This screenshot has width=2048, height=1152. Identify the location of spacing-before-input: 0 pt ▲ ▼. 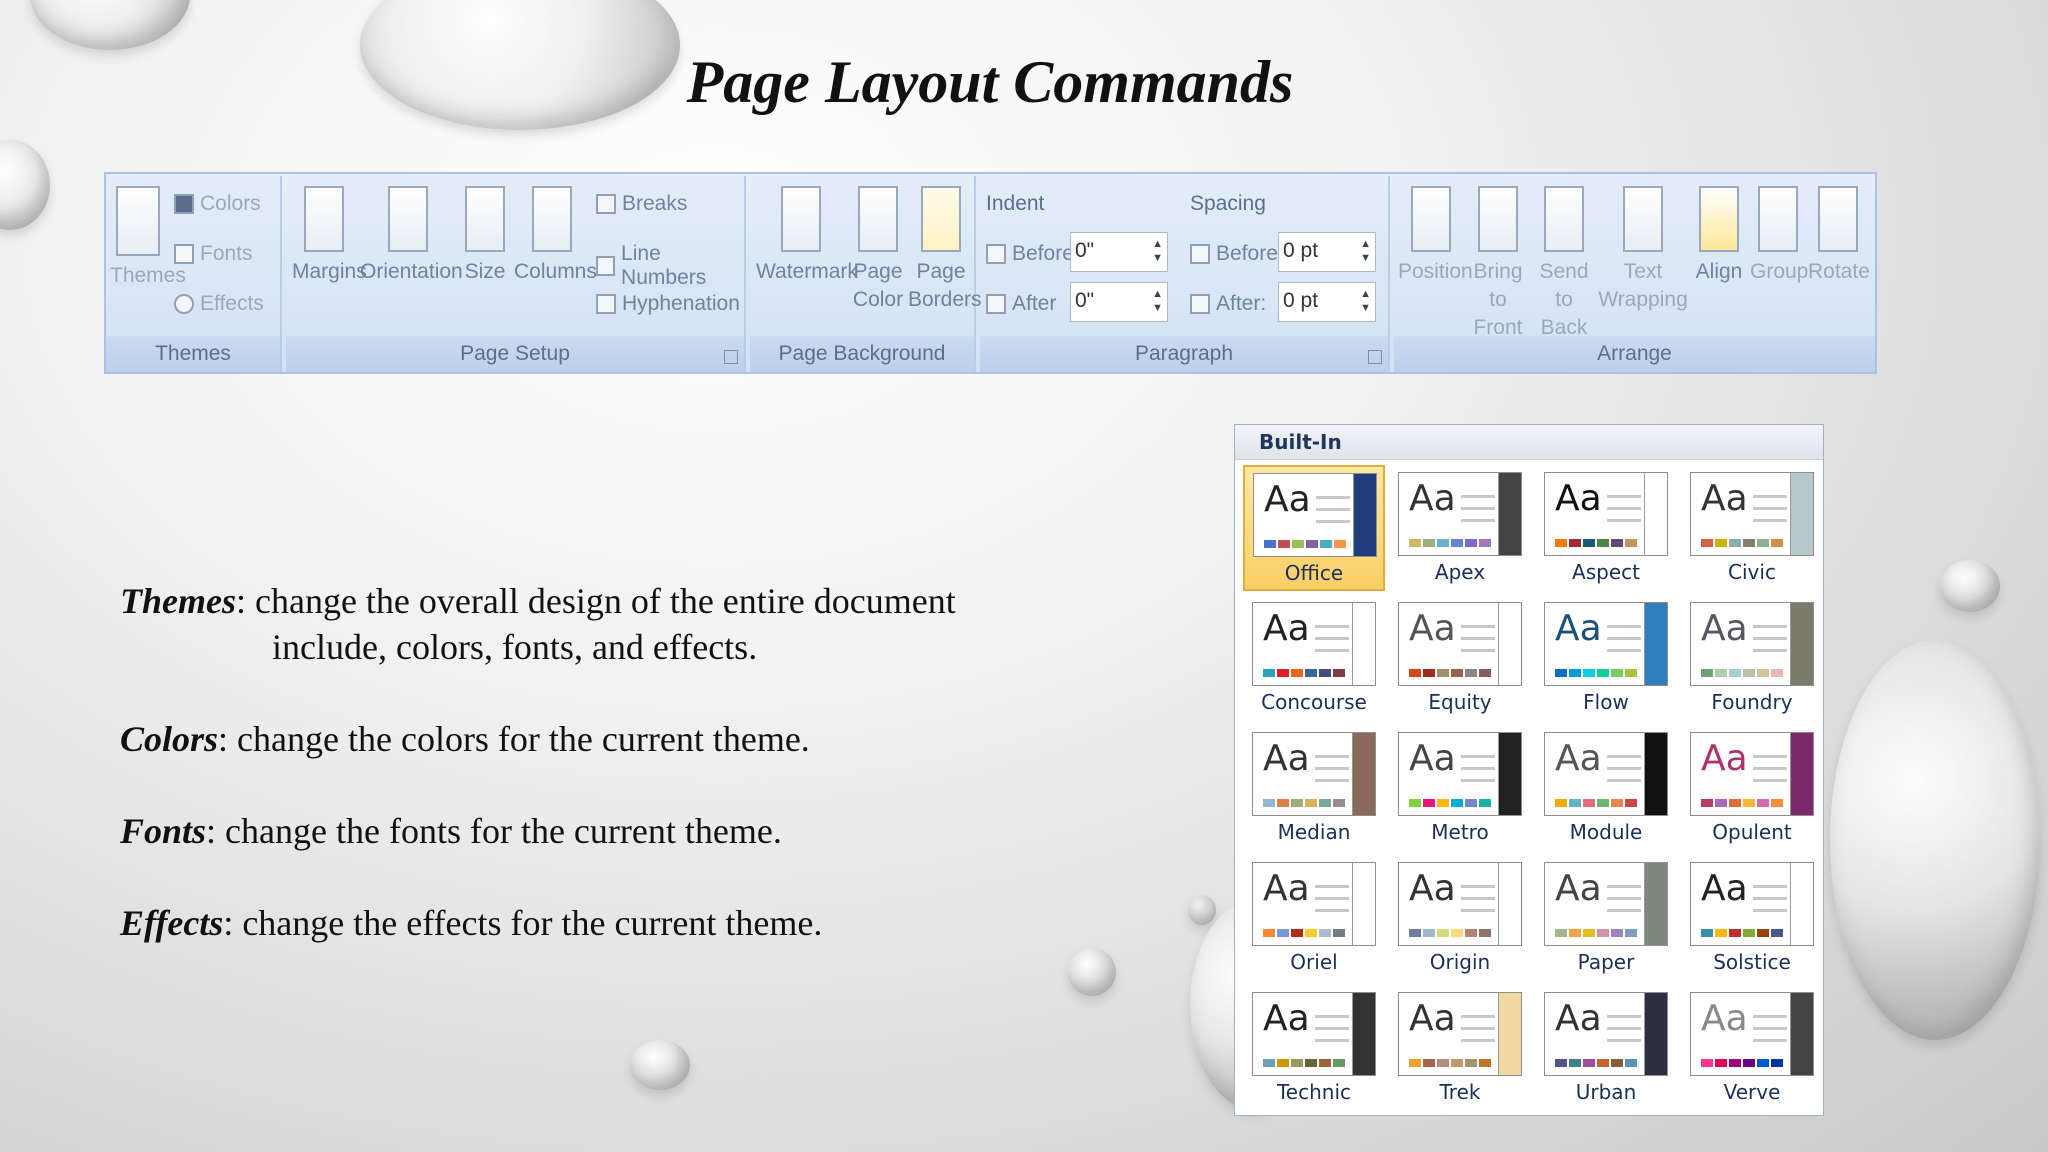
(1327, 252).